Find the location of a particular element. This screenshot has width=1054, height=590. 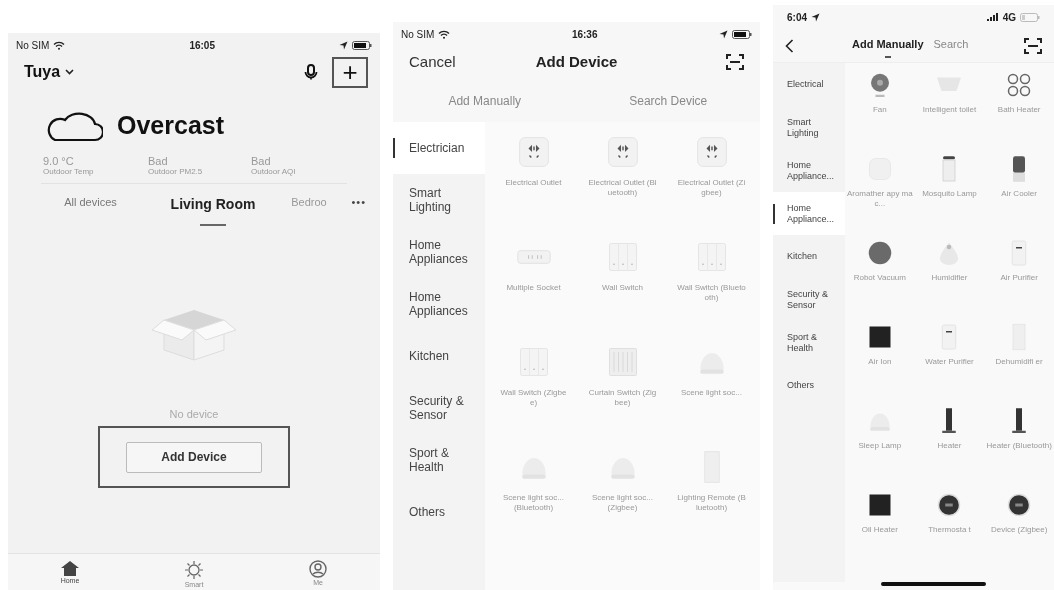

weather-value: 9.0 °C is located at coordinates (59, 160).